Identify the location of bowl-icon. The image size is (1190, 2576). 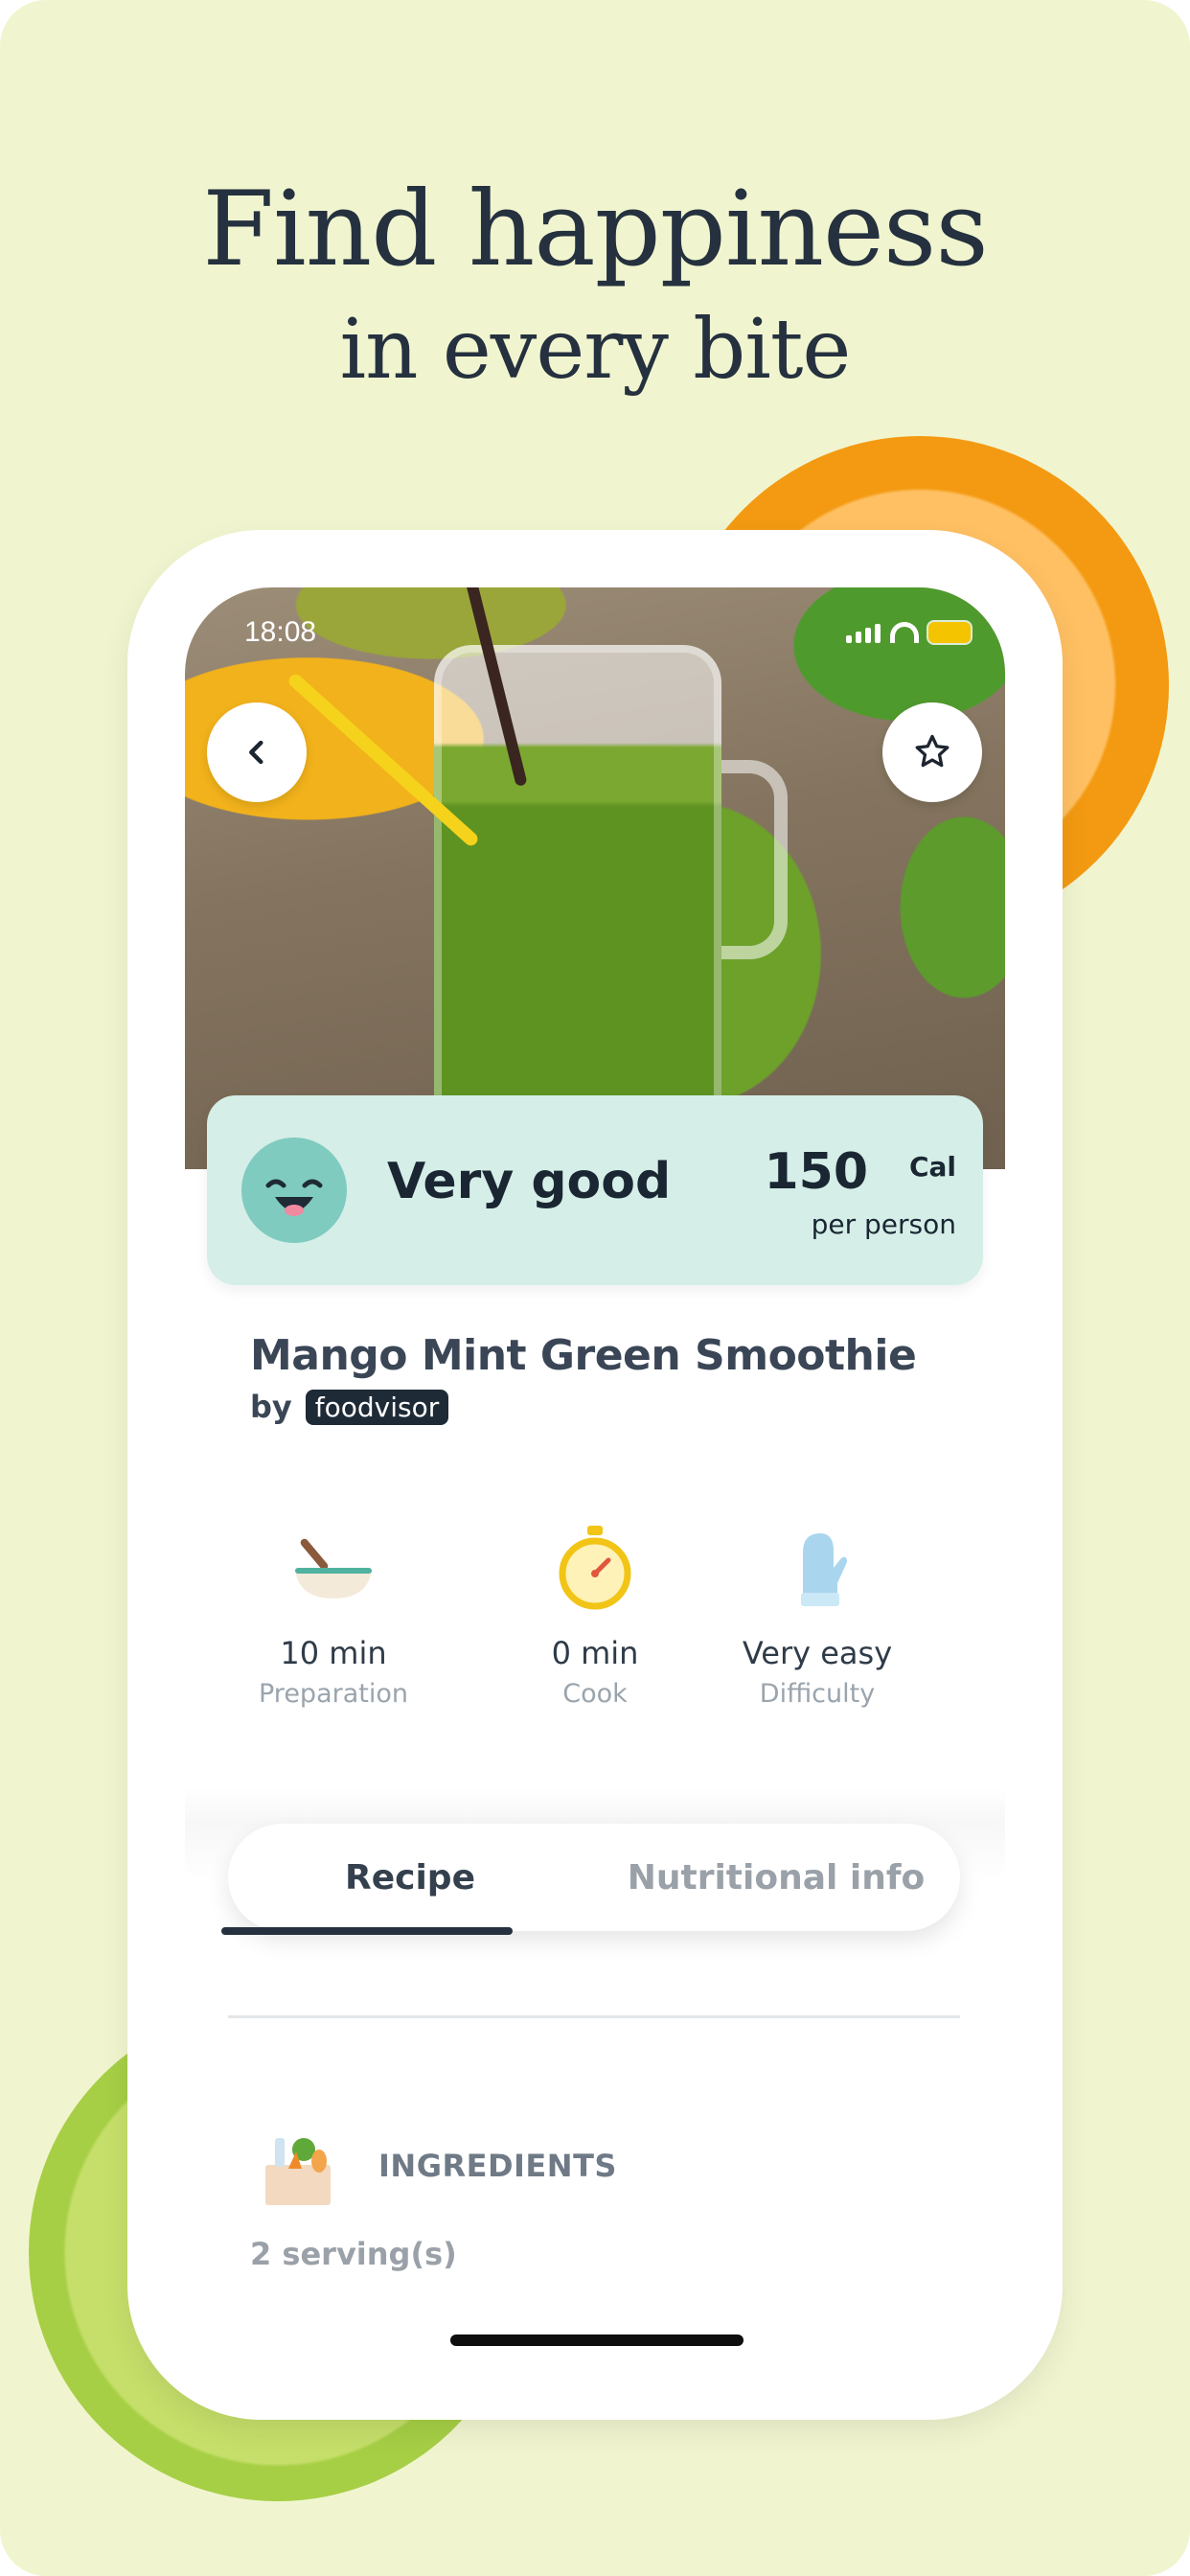
(334, 1568).